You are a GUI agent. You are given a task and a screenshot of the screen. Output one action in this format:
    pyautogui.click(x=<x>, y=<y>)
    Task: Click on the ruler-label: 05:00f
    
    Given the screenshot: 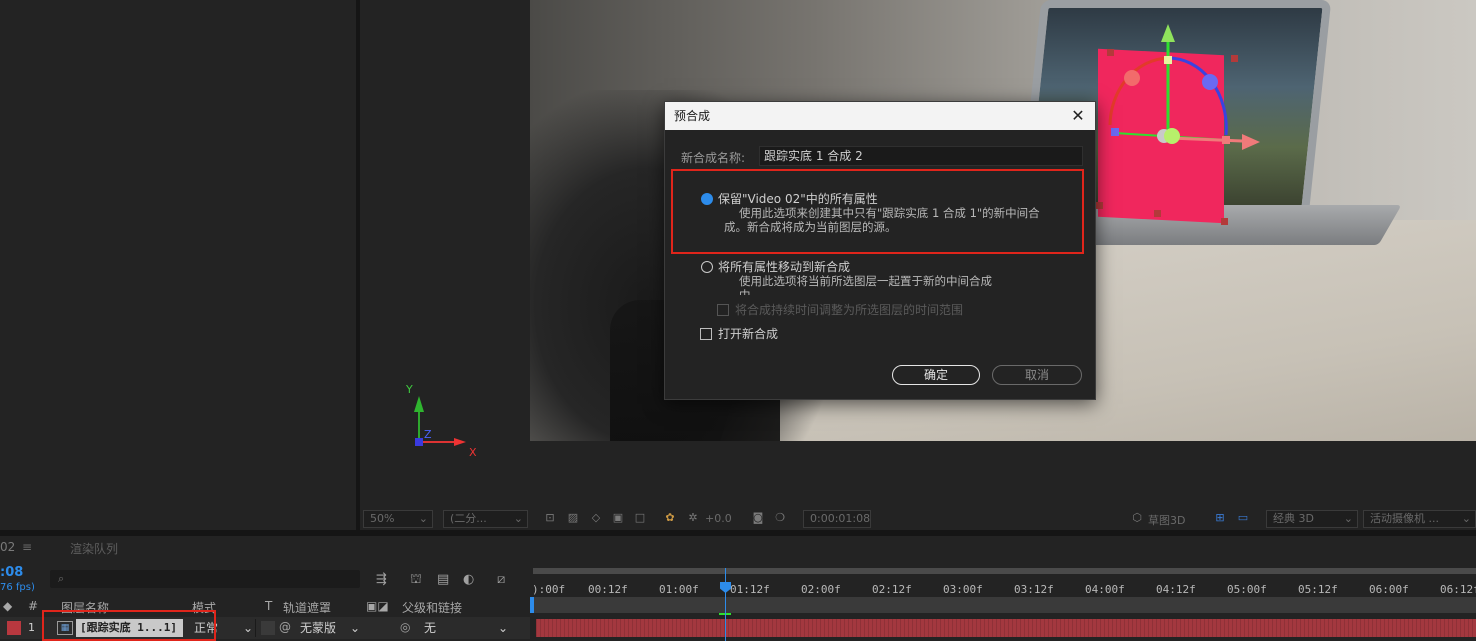 What is the action you would take?
    pyautogui.click(x=1247, y=589)
    